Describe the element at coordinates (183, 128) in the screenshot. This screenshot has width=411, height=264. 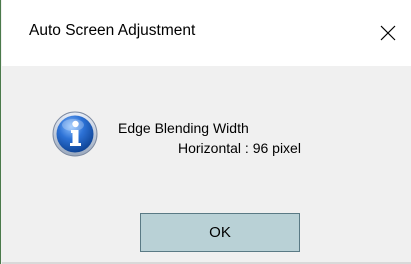
I see `message-line-1: Edge Blending Width` at that location.